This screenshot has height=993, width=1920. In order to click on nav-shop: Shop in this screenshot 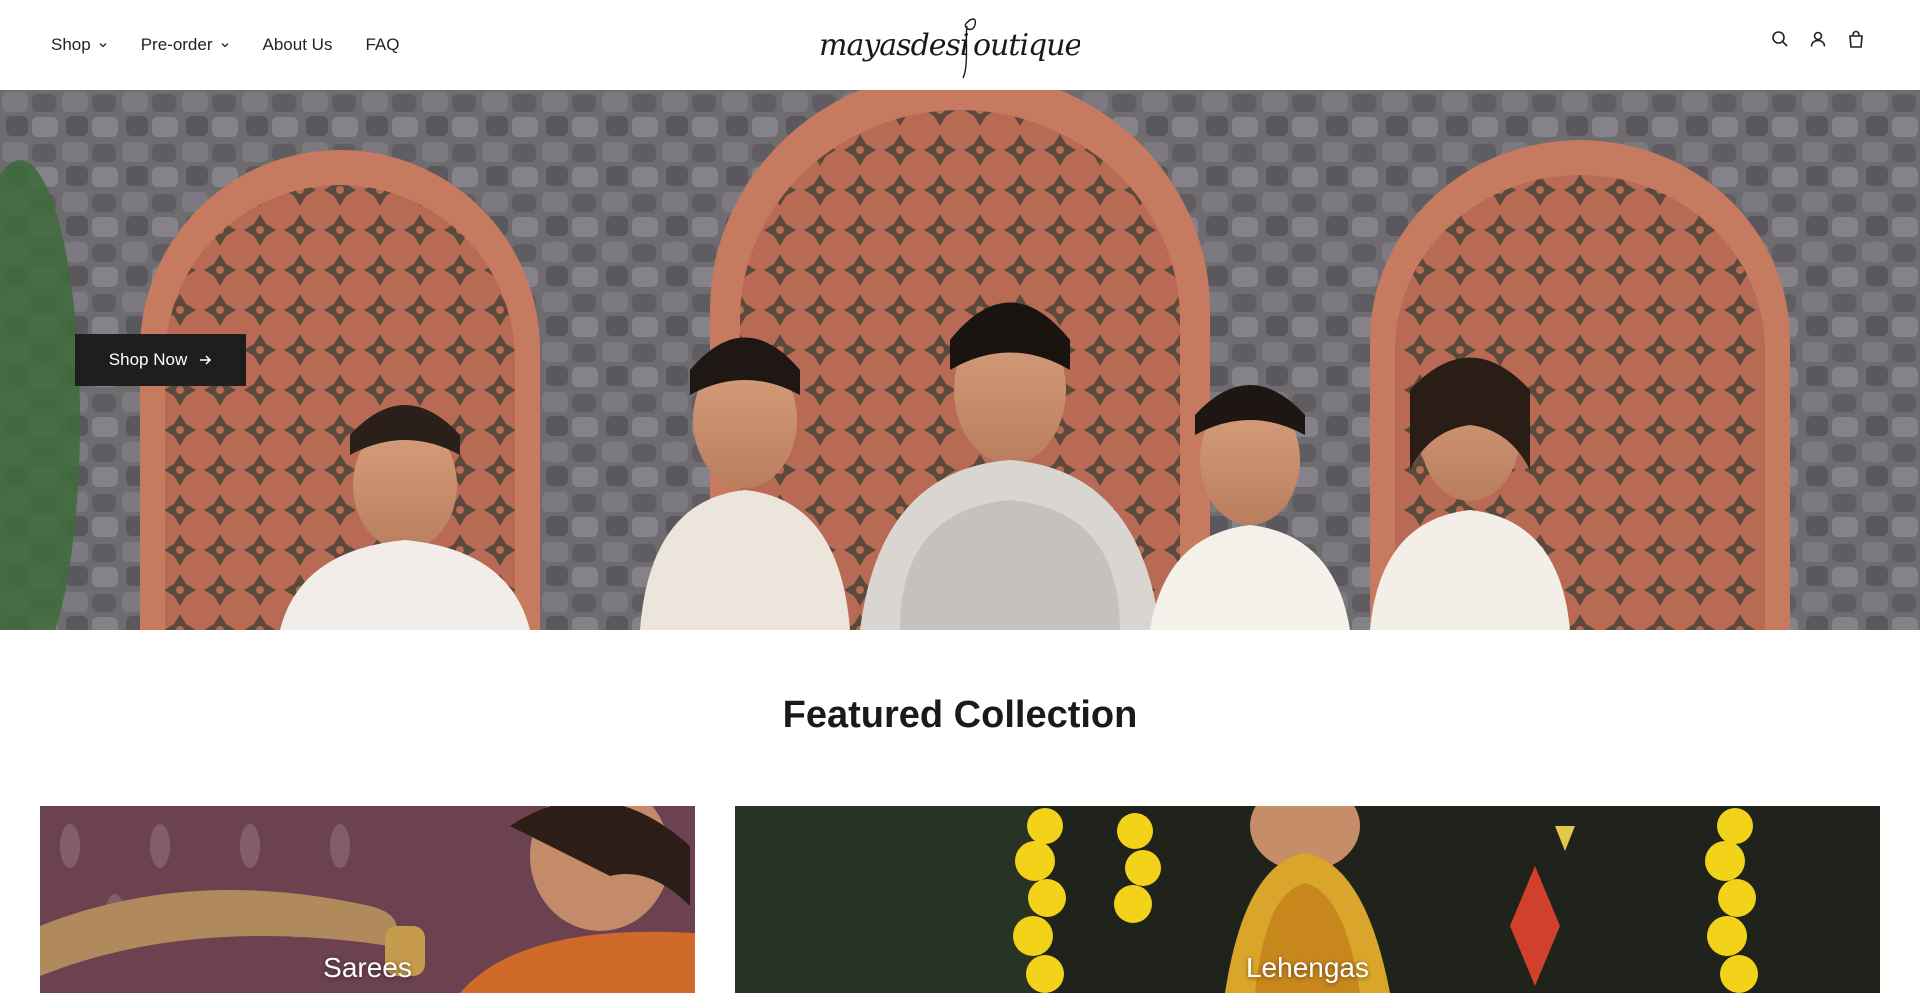, I will do `click(79, 45)`.